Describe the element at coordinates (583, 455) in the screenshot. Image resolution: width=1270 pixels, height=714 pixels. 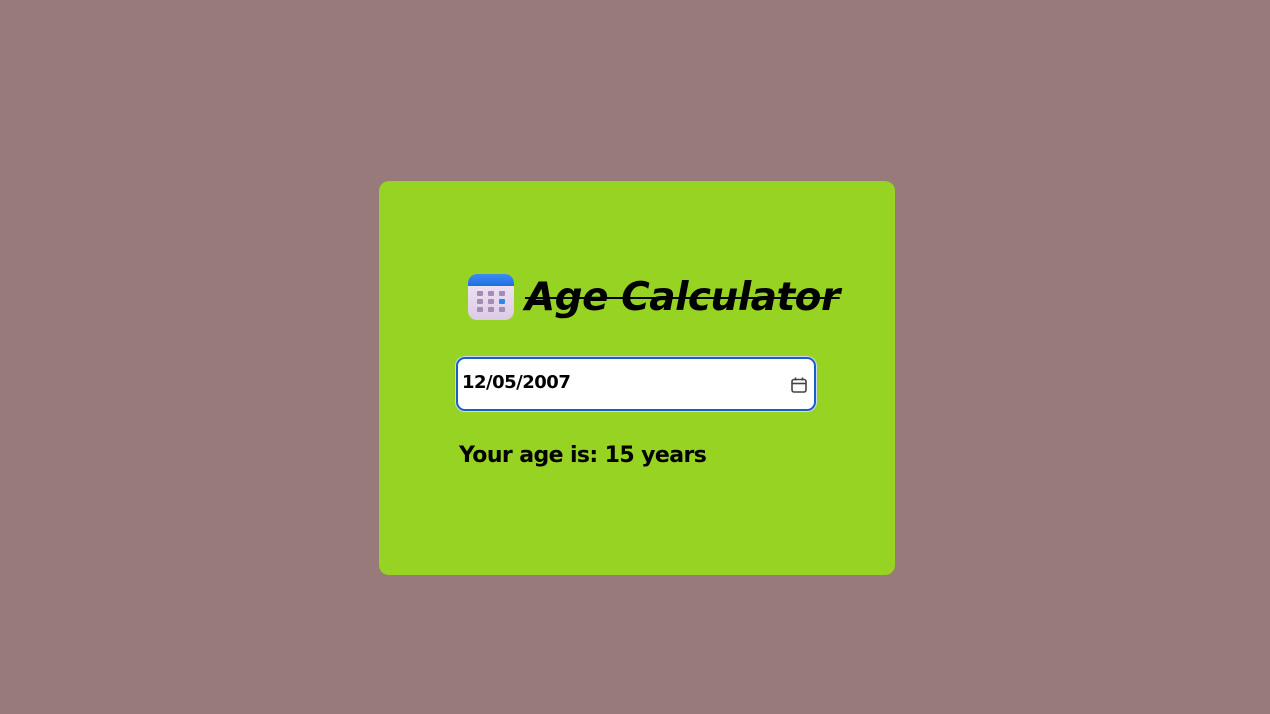
I see `age-result: Your age is: 15 years` at that location.